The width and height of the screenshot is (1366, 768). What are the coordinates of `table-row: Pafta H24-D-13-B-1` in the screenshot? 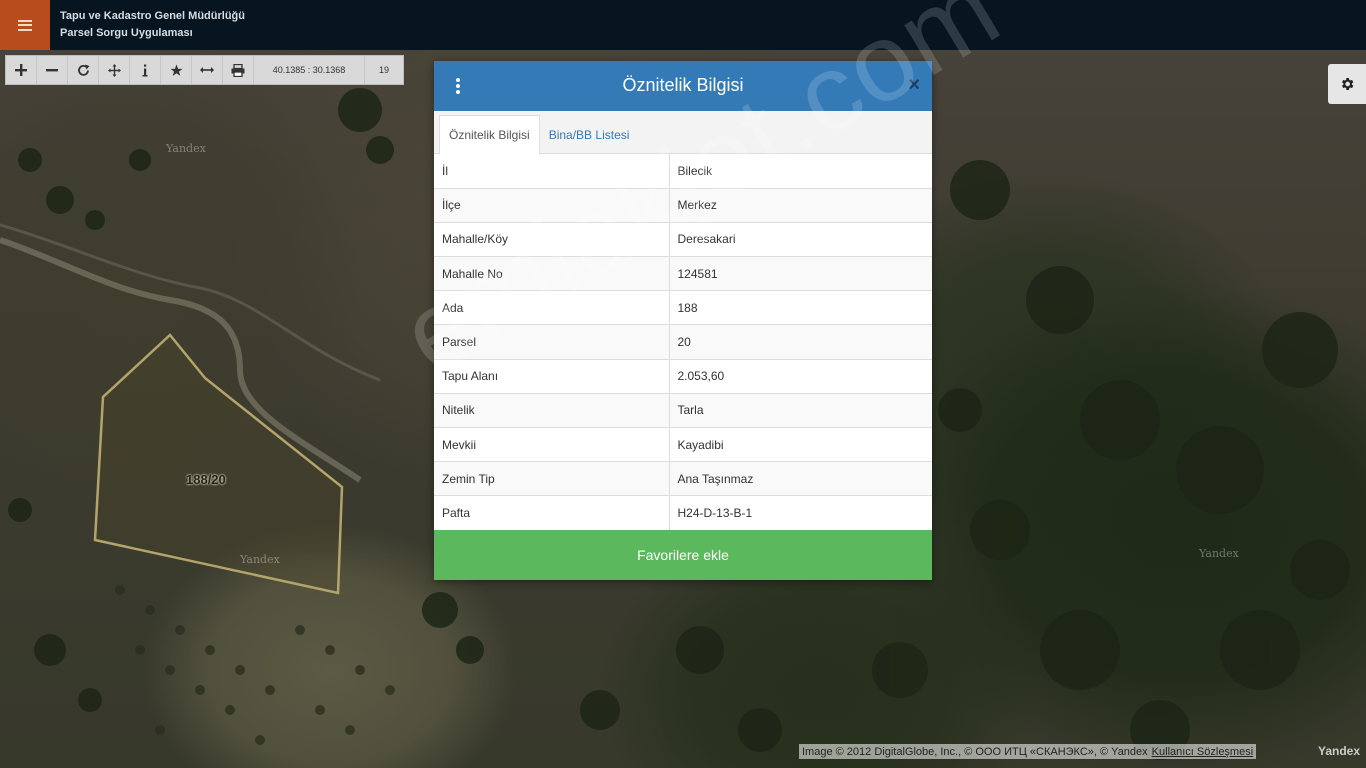 It's located at (683, 513).